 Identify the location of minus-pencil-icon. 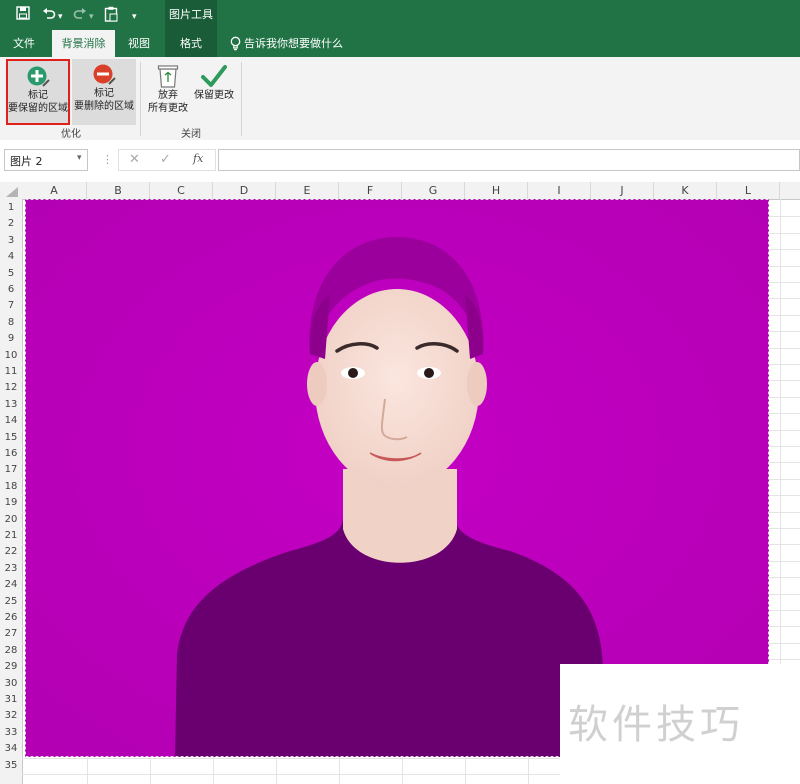
(104, 75).